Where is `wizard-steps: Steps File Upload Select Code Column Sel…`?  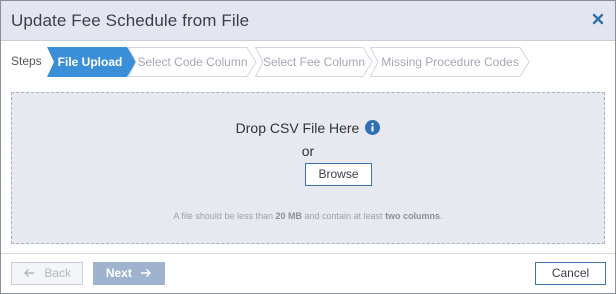 wizard-steps: Steps File Upload Select Code Column Sel… is located at coordinates (308, 62).